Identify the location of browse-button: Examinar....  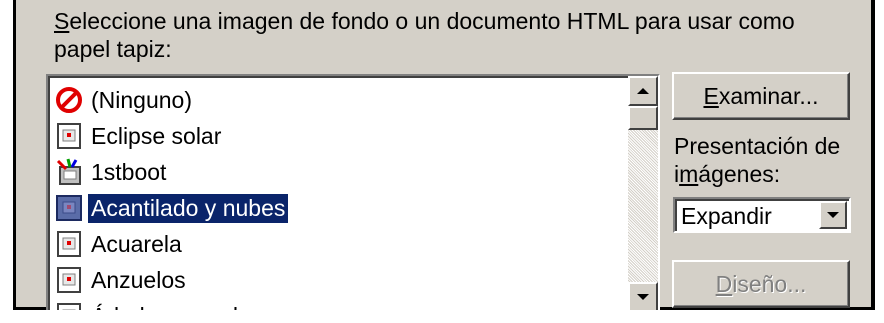
(761, 96).